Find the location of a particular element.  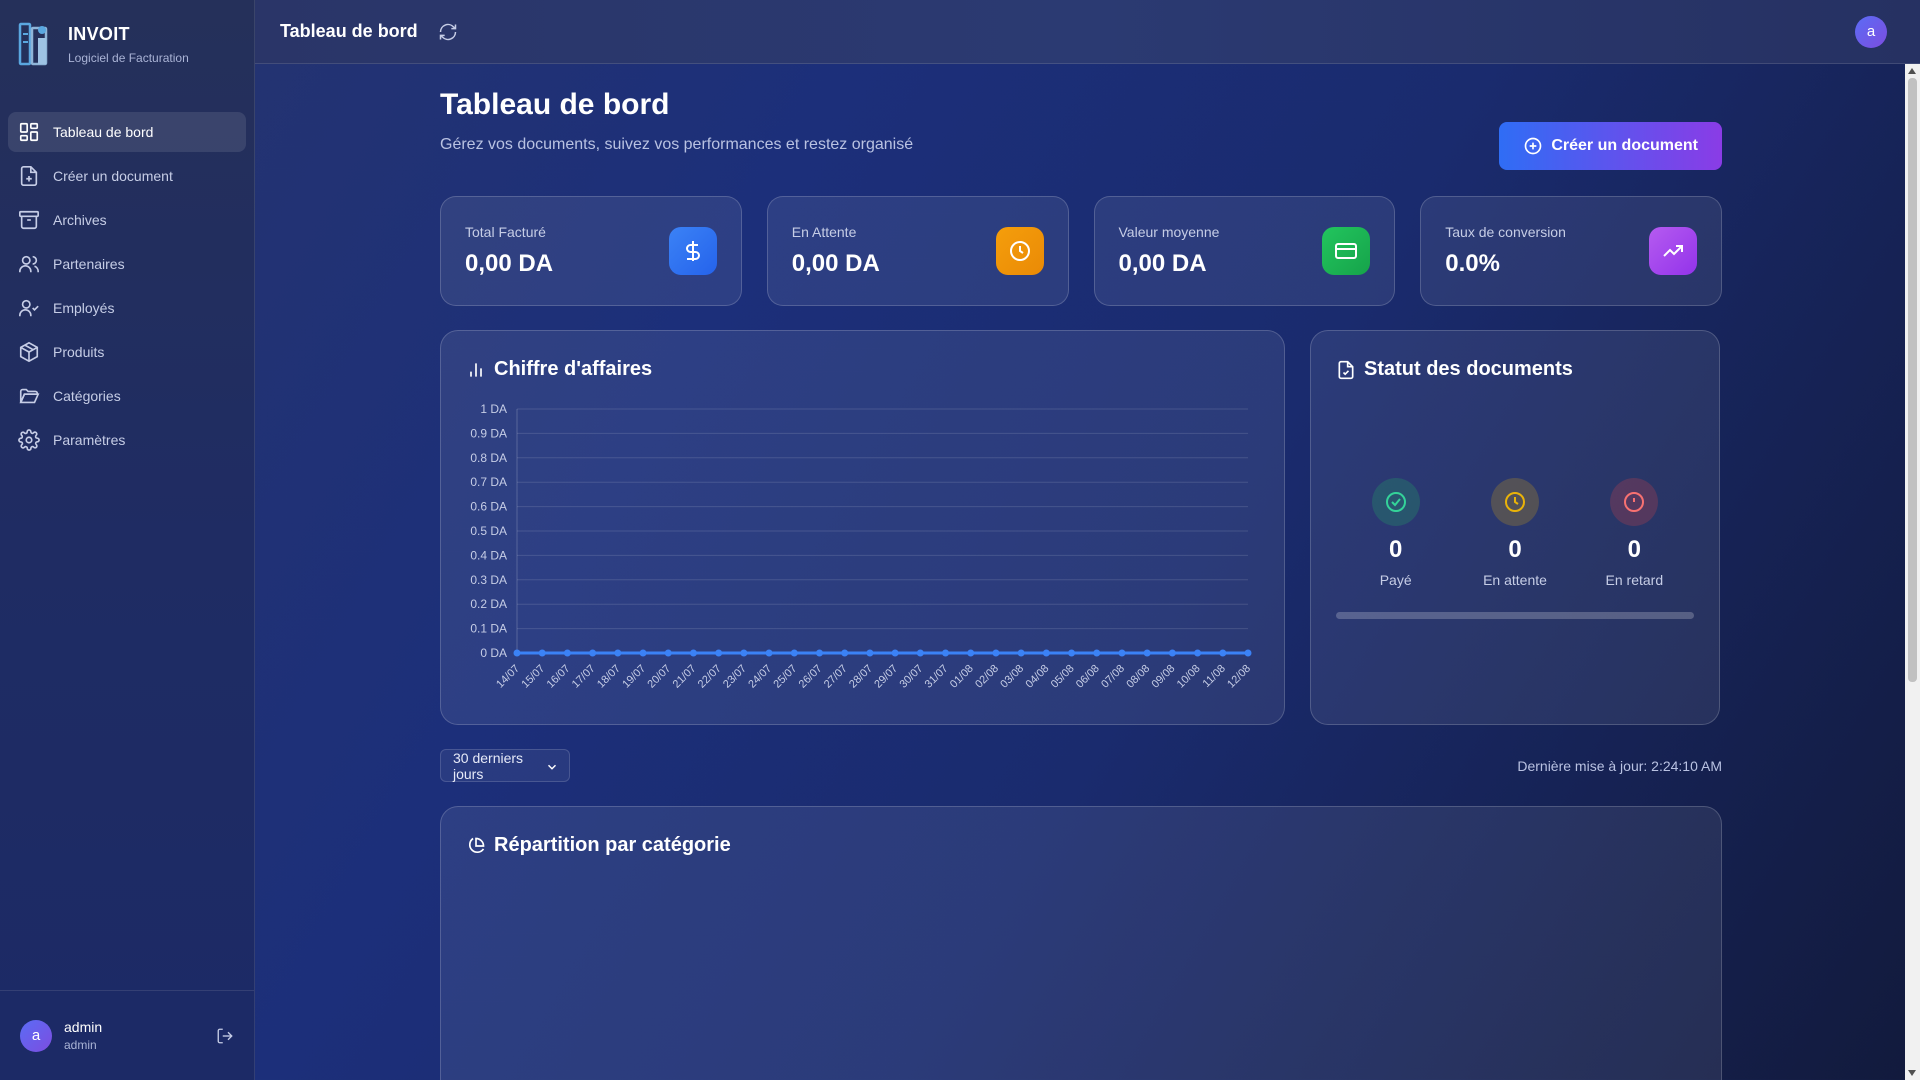

clock-icon is located at coordinates (1514, 502).